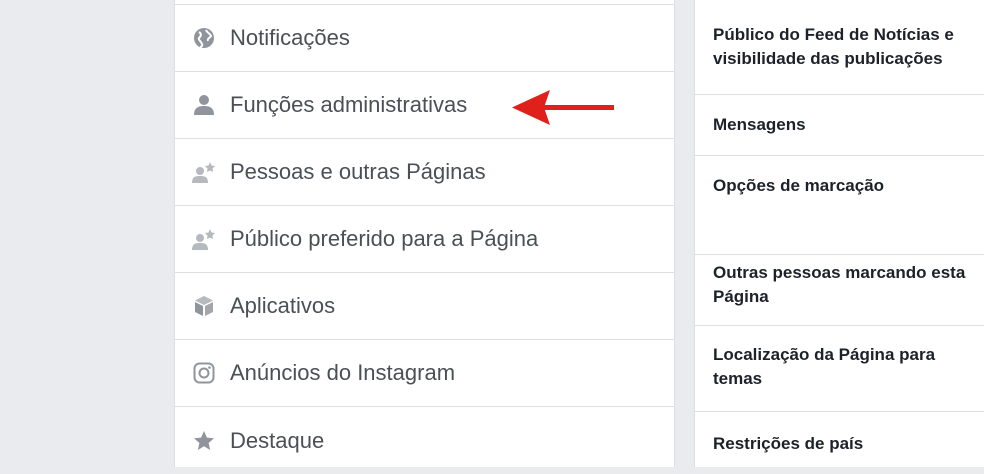 The width and height of the screenshot is (984, 474). I want to click on menu-item-people-pages: Pessoas e outras Páginas, so click(424, 172).